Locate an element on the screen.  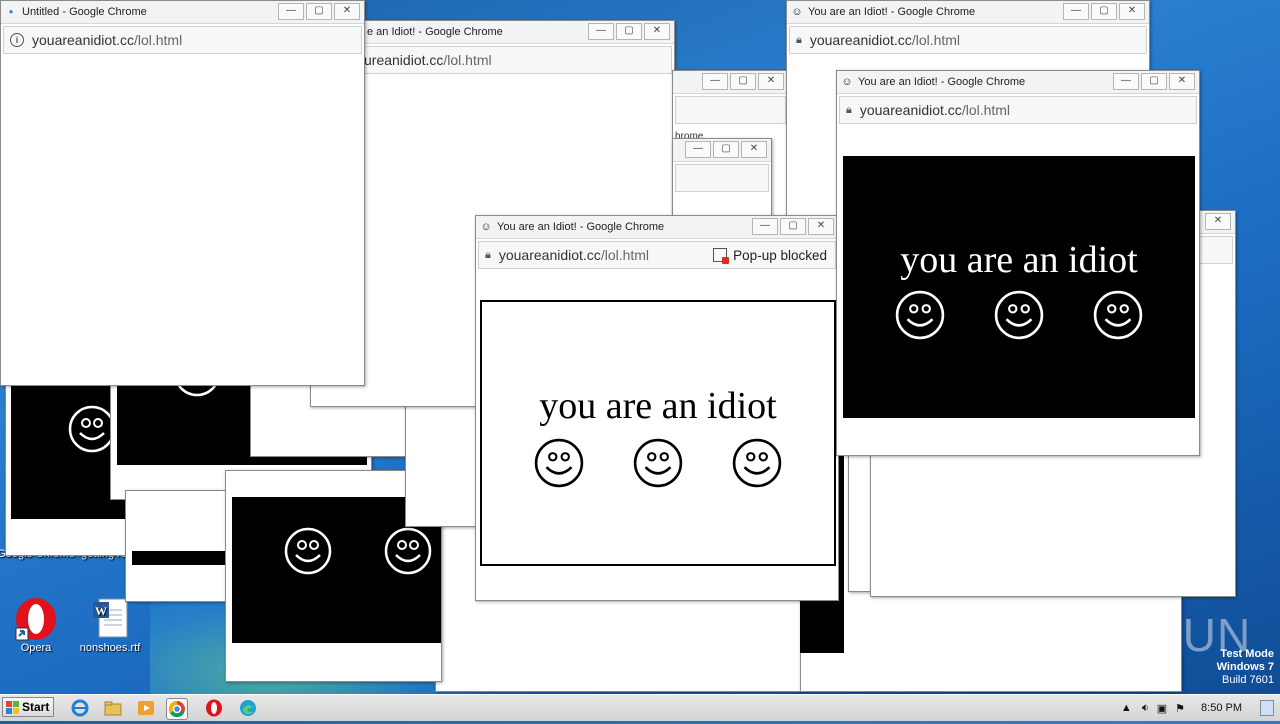
opera-icon is located at coordinates (214, 708).